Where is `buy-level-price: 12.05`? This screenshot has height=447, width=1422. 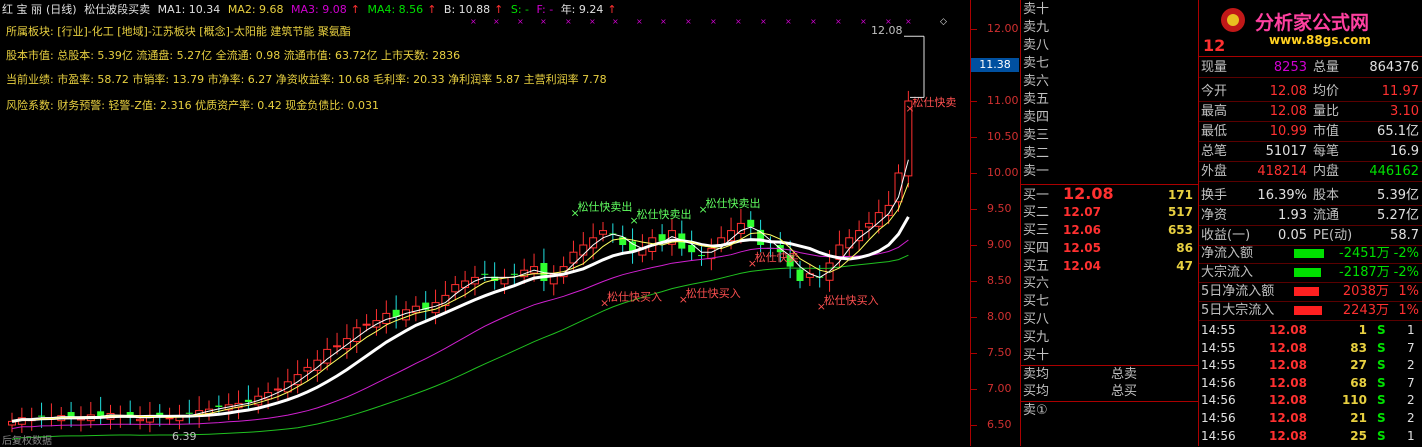 buy-level-price: 12.05 is located at coordinates (1082, 248).